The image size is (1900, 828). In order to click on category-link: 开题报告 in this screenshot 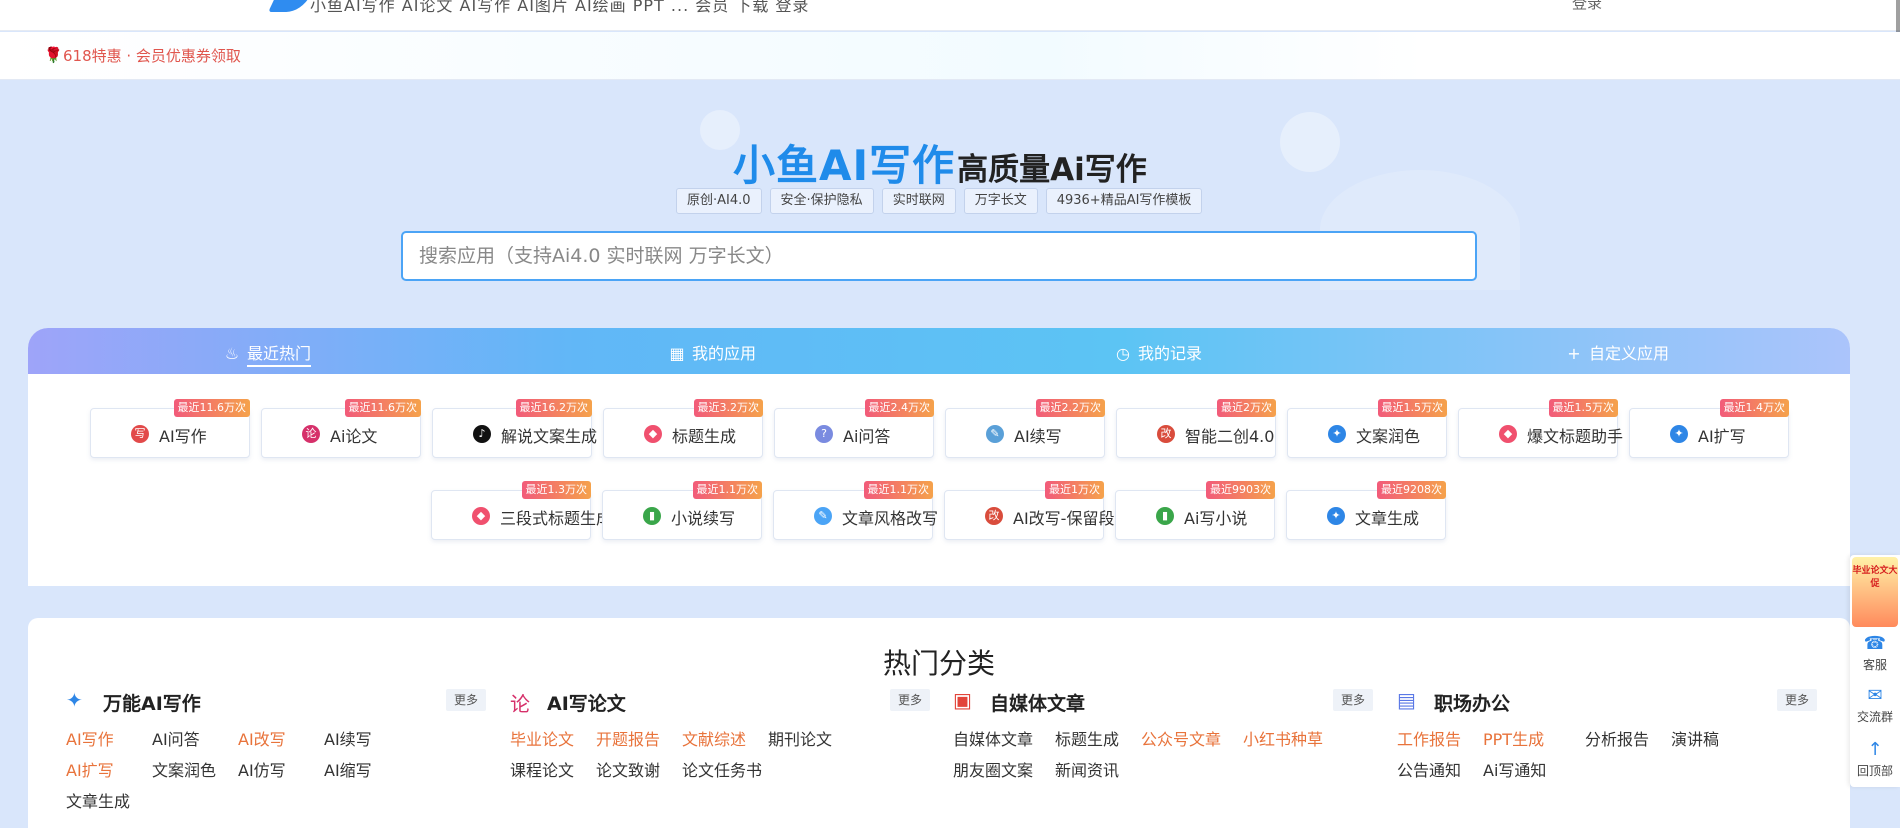, I will do `click(628, 738)`.